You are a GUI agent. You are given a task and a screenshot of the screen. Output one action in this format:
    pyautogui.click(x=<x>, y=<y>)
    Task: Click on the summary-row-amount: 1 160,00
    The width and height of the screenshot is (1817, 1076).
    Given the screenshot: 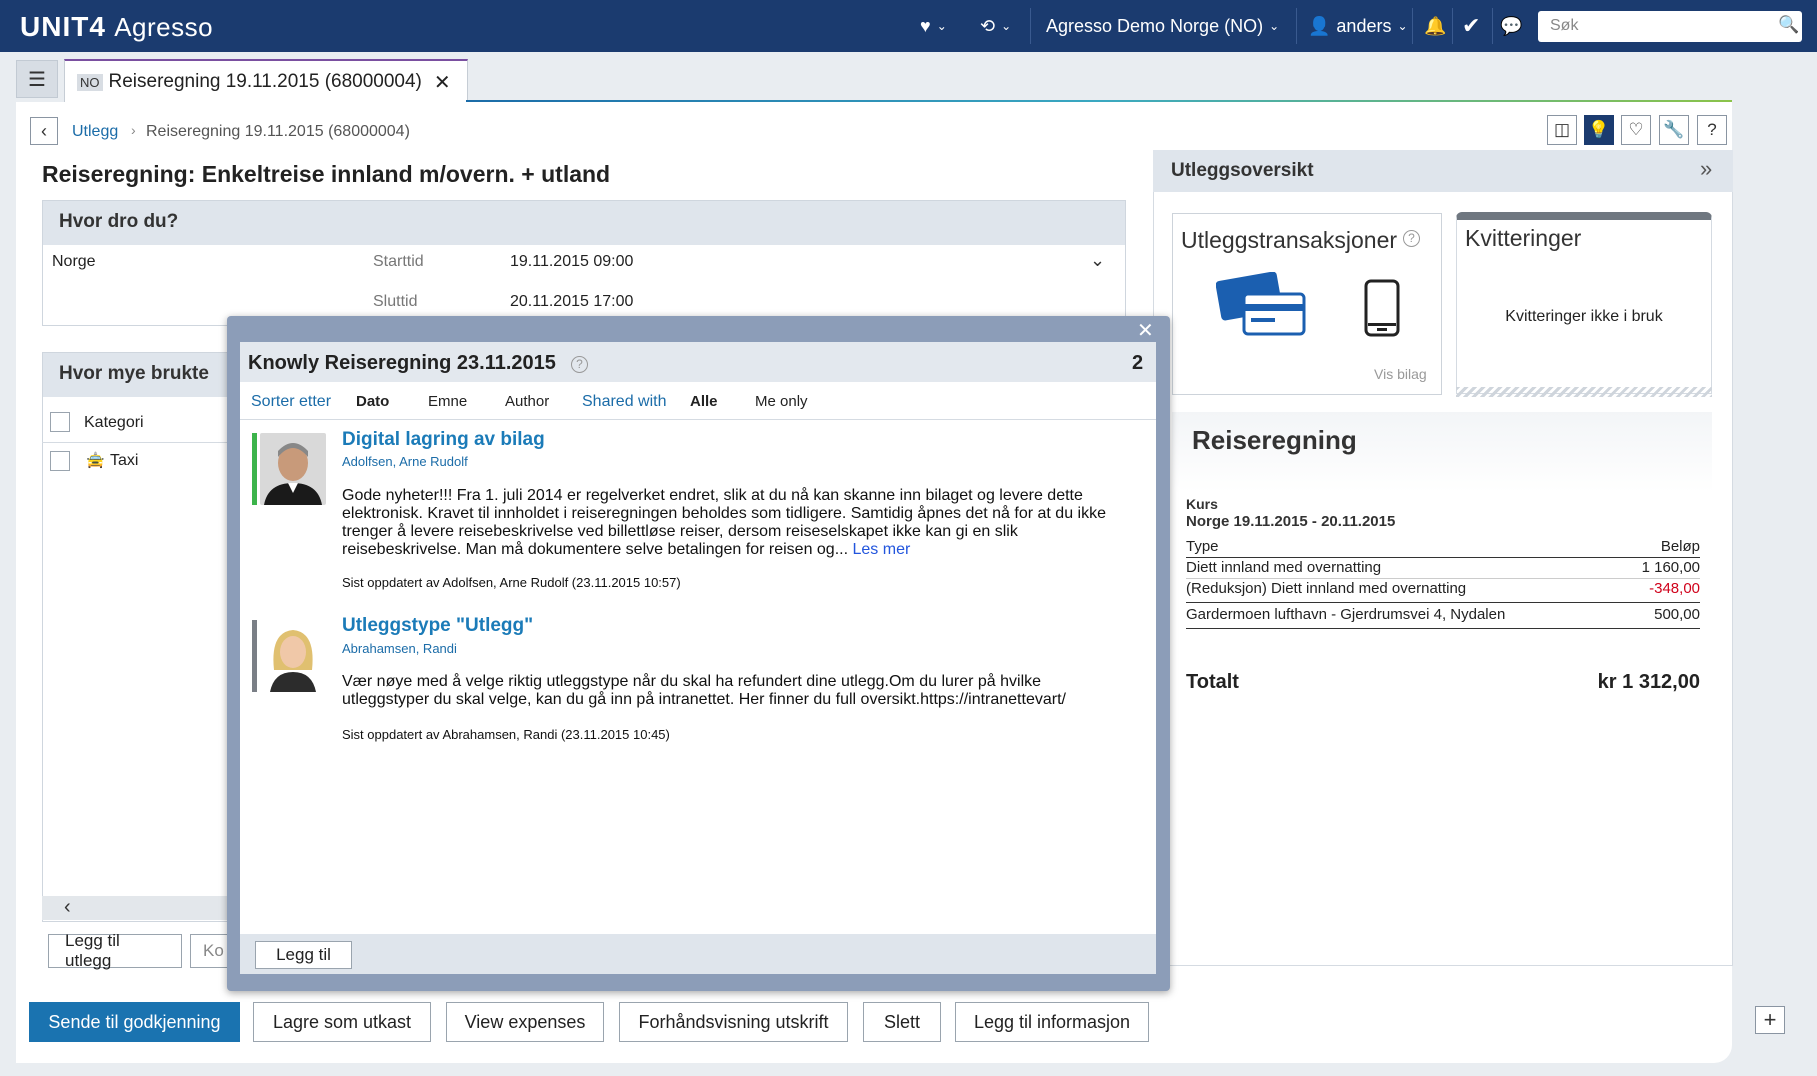 What is the action you would take?
    pyautogui.click(x=1670, y=567)
    